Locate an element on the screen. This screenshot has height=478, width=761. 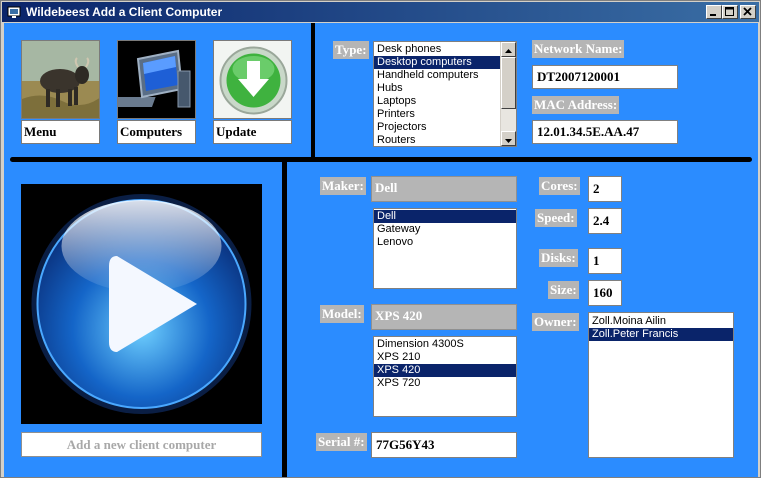
type-label: Type: is located at coordinates (351, 50).